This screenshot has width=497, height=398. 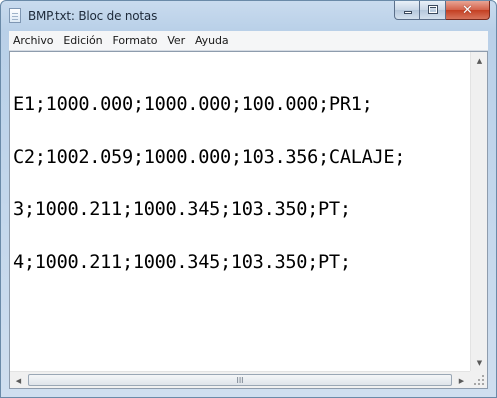 I want to click on scroll-left-icon: ◀, so click(x=18, y=380).